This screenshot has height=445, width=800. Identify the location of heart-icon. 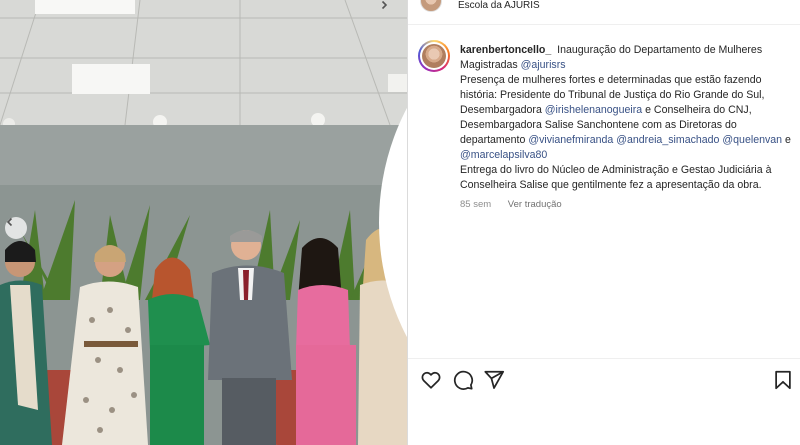
(431, 380).